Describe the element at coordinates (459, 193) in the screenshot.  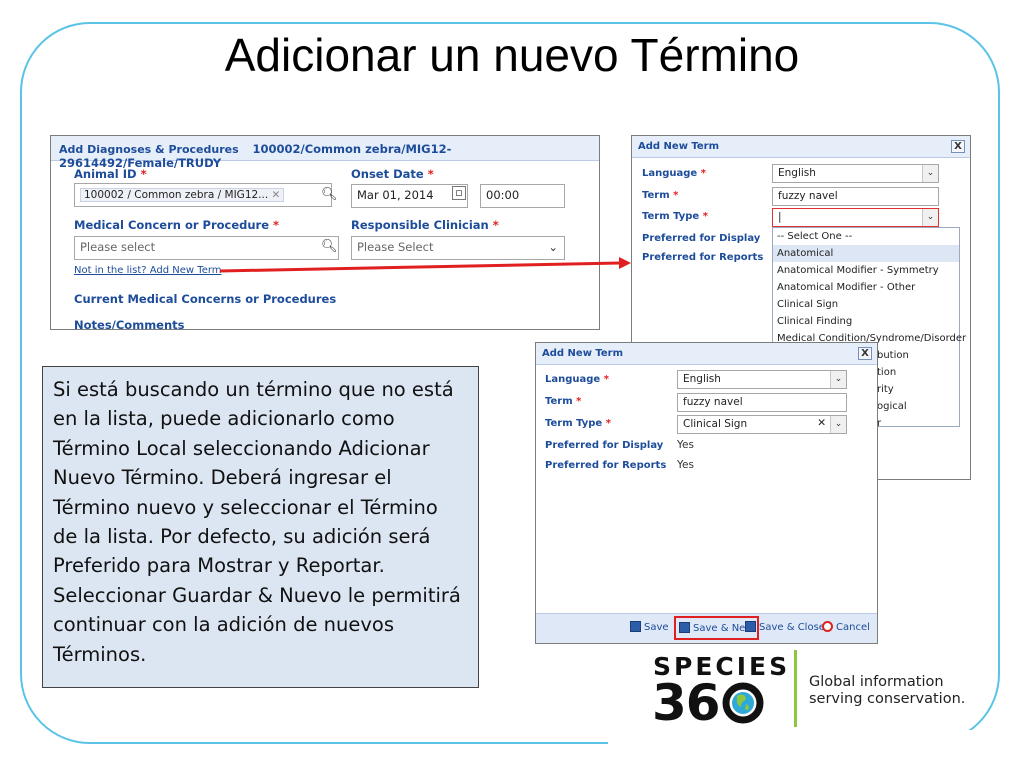
I see `calendar-icon: ▫` at that location.